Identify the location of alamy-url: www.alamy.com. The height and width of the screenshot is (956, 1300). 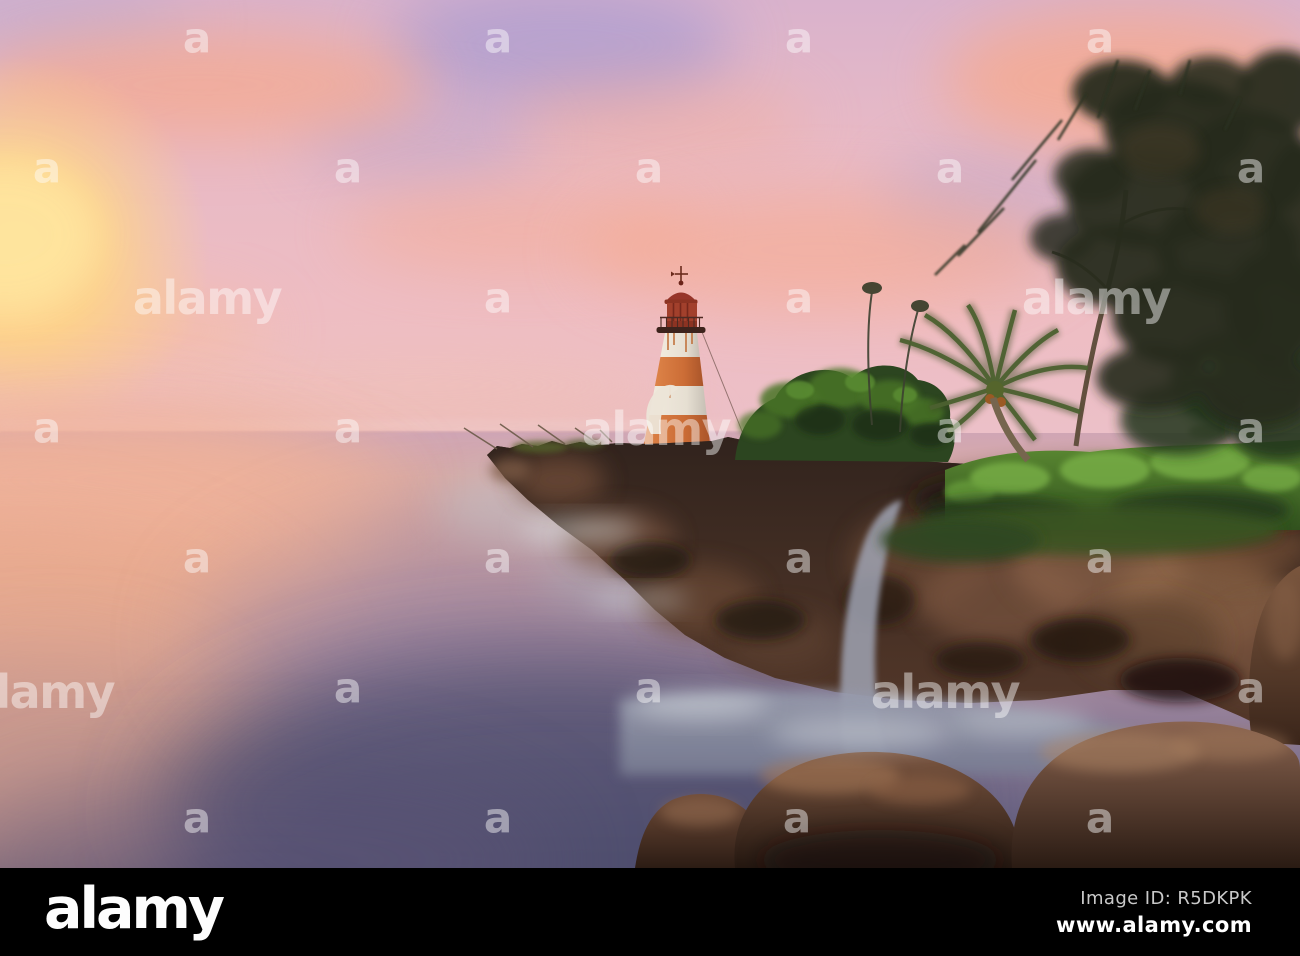
(1154, 924).